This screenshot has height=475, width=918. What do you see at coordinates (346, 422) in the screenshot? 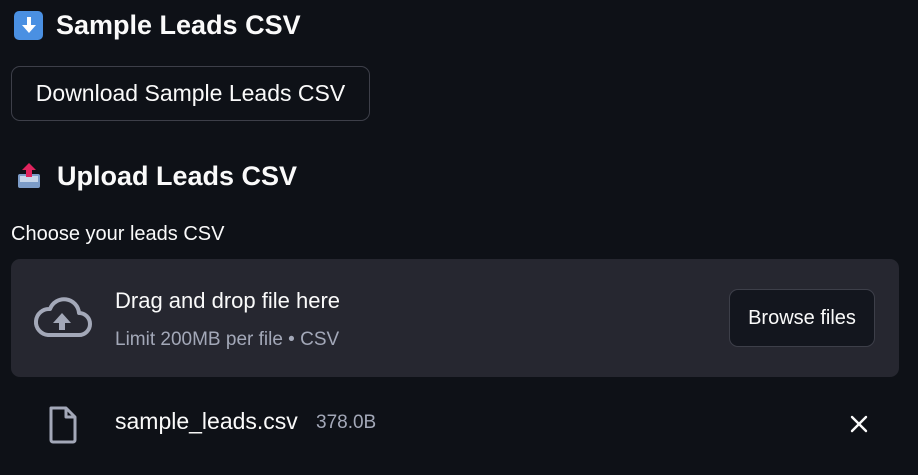
I see `uploaded-file-size: 378.0B` at bounding box center [346, 422].